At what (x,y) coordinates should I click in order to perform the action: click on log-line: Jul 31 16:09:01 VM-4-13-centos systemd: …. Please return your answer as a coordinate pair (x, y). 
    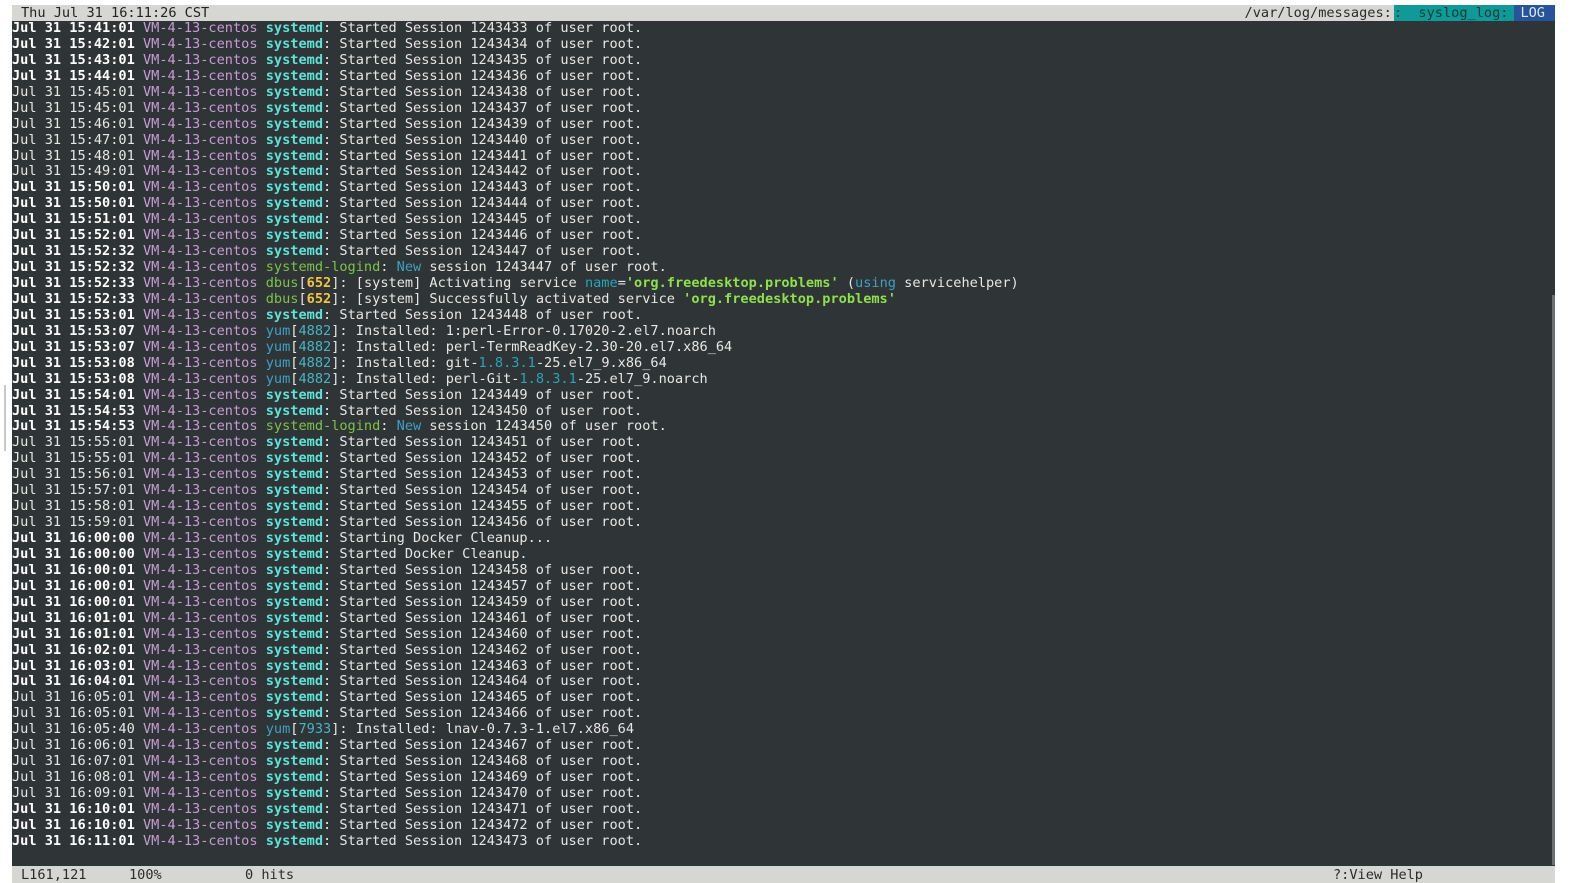
    Looking at the image, I should click on (782, 793).